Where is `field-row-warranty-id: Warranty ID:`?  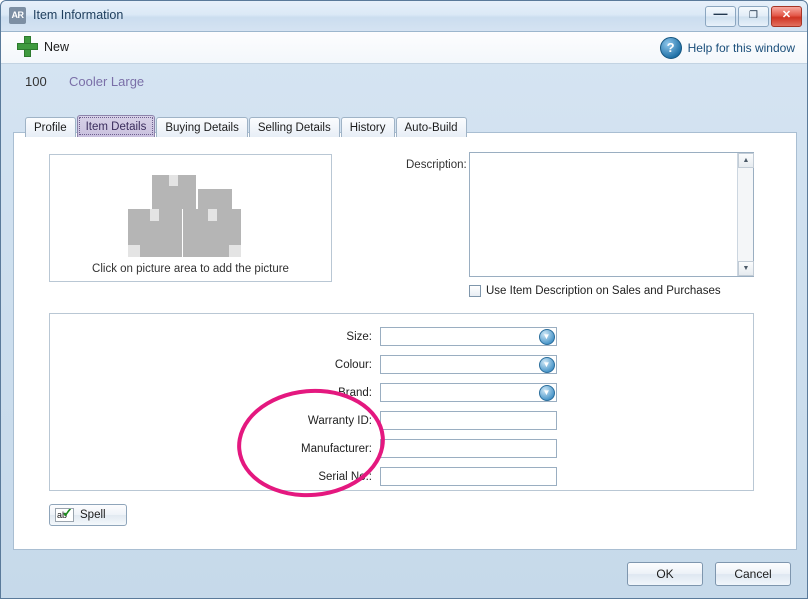 field-row-warranty-id: Warranty ID: is located at coordinates (401, 422).